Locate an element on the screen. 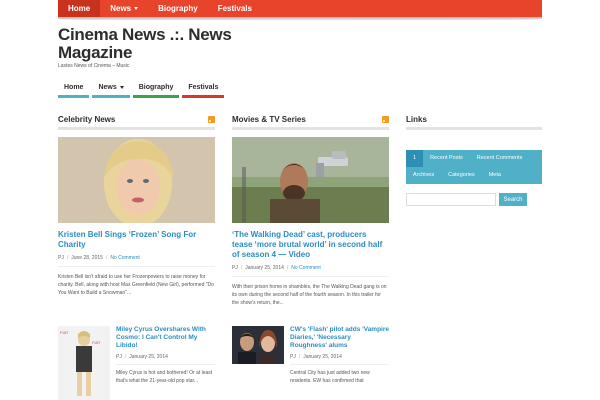 This screenshot has height=400, width=600. sidebar-title: Links is located at coordinates (416, 119).